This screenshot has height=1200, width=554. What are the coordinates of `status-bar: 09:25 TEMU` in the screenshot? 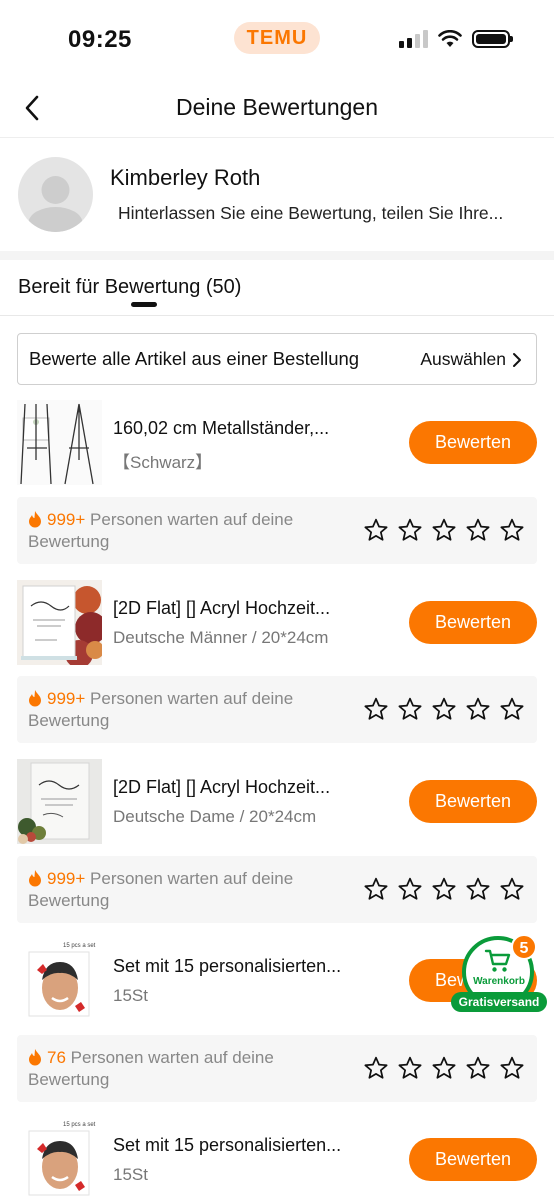 It's located at (277, 40).